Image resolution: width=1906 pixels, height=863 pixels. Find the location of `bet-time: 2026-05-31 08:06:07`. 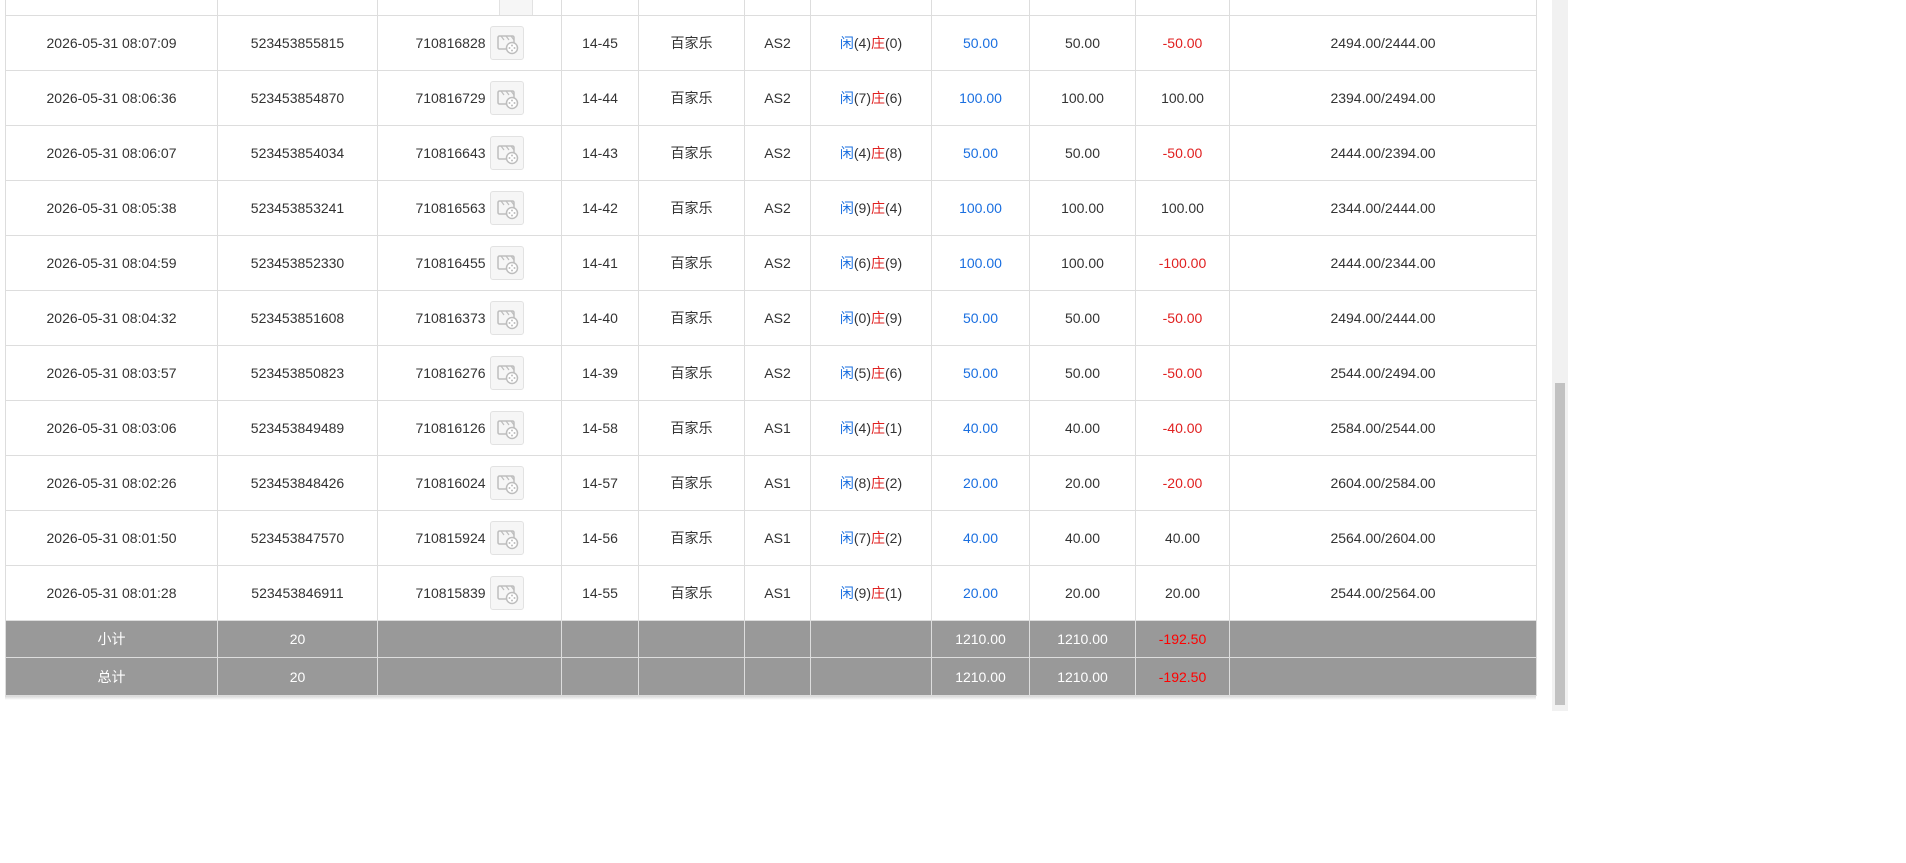

bet-time: 2026-05-31 08:06:07 is located at coordinates (111, 153).